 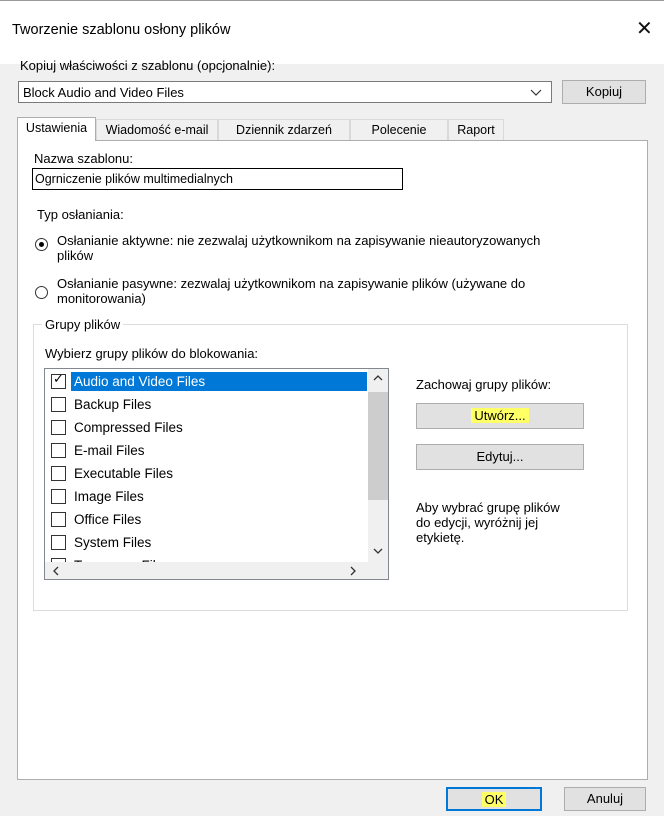 I want to click on vertical-scroll-thumb, so click(x=378, y=446).